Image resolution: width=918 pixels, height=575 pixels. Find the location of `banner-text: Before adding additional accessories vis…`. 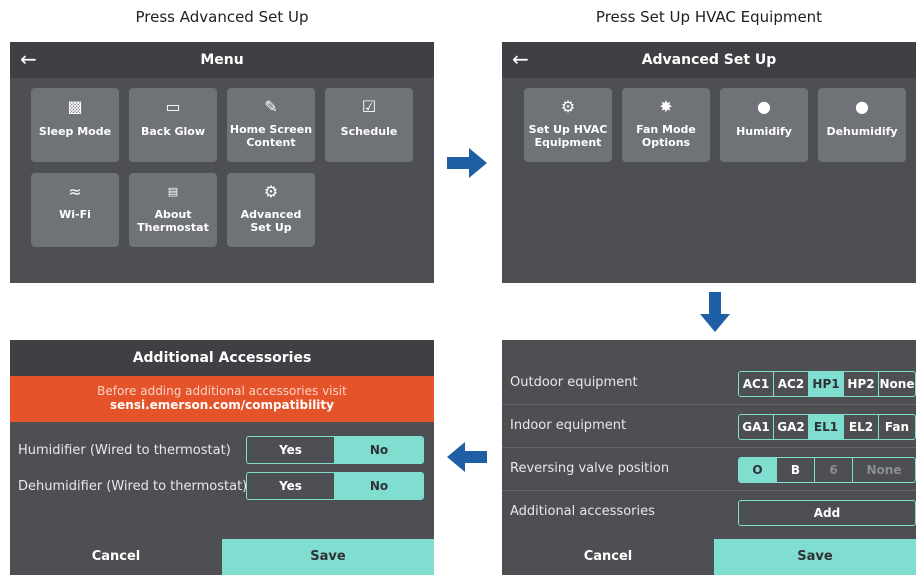

banner-text: Before adding additional accessories vis… is located at coordinates (222, 391).